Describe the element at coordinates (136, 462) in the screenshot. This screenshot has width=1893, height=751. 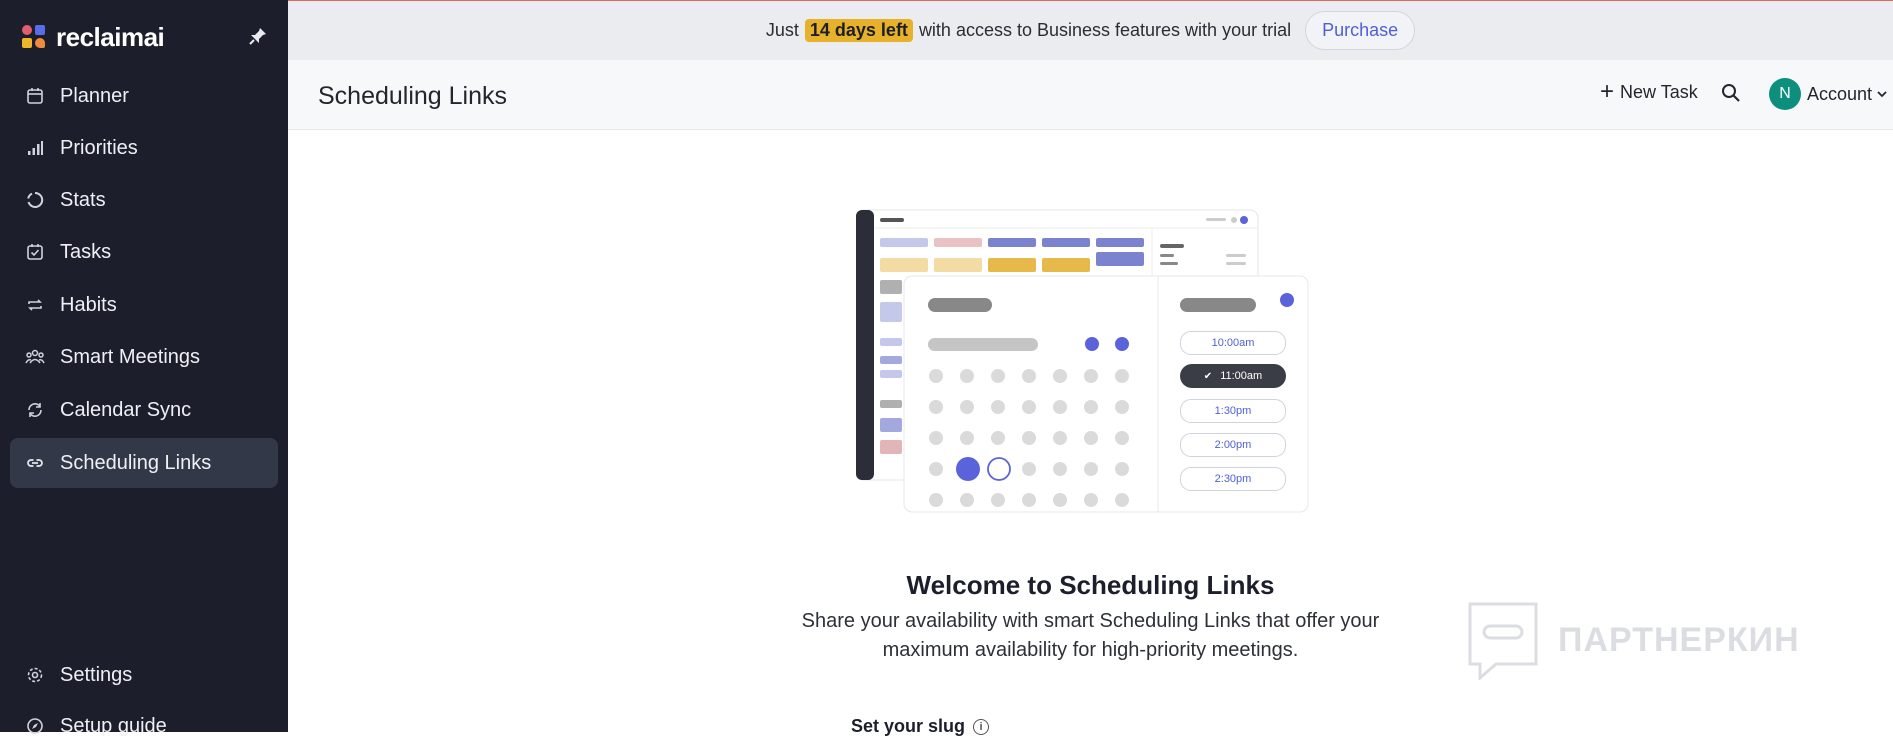
I see `sidebar-item-label: Scheduling Links` at that location.